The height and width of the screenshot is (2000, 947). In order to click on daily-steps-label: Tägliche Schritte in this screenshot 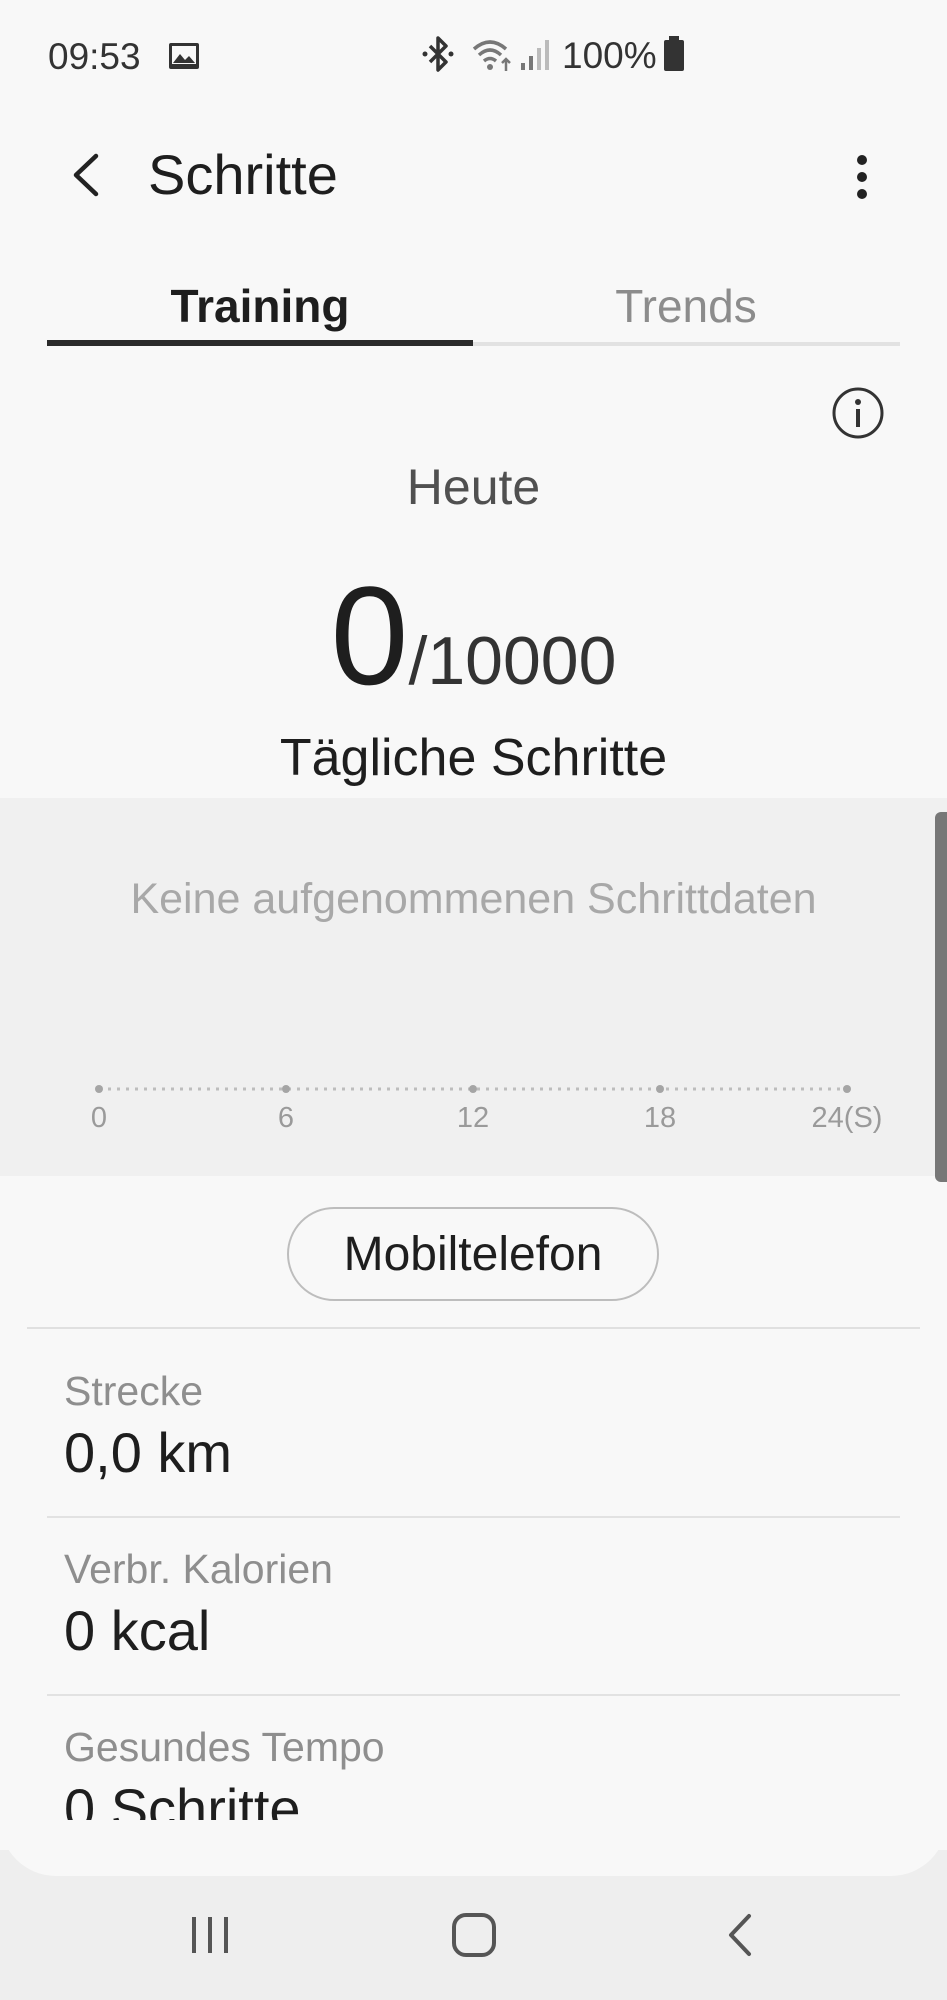, I will do `click(473, 758)`.